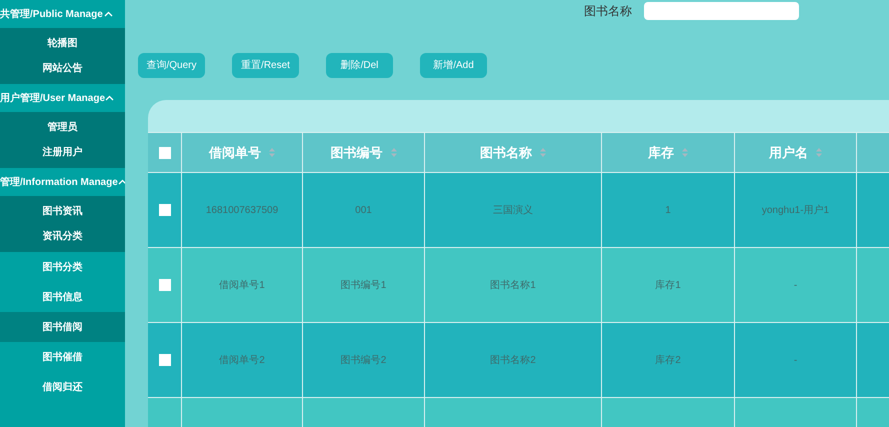 Image resolution: width=889 pixels, height=427 pixels. Describe the element at coordinates (171, 65) in the screenshot. I see `action-button: 查询/Query` at that location.